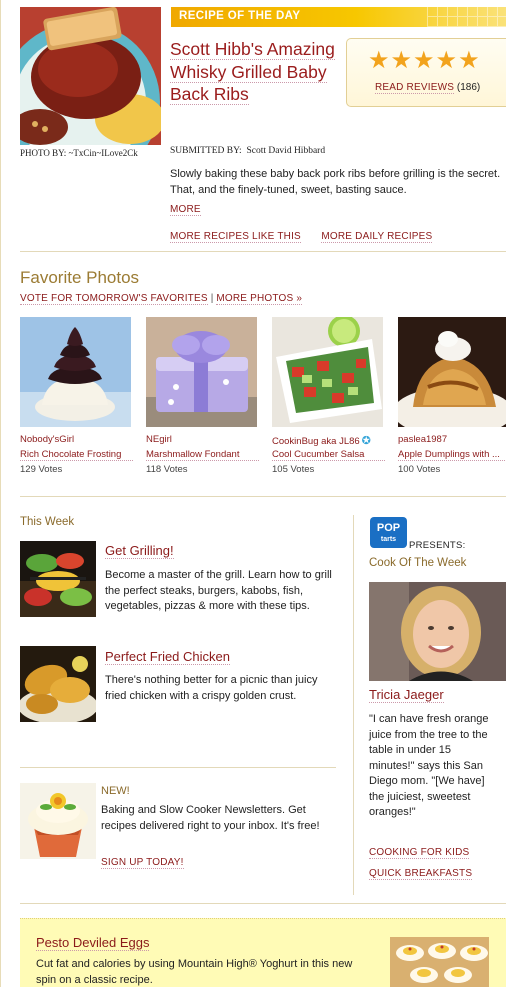 The width and height of the screenshot is (506, 987). What do you see at coordinates (41, 469) in the screenshot?
I see `favorite-votes-1: 129 Votes` at bounding box center [41, 469].